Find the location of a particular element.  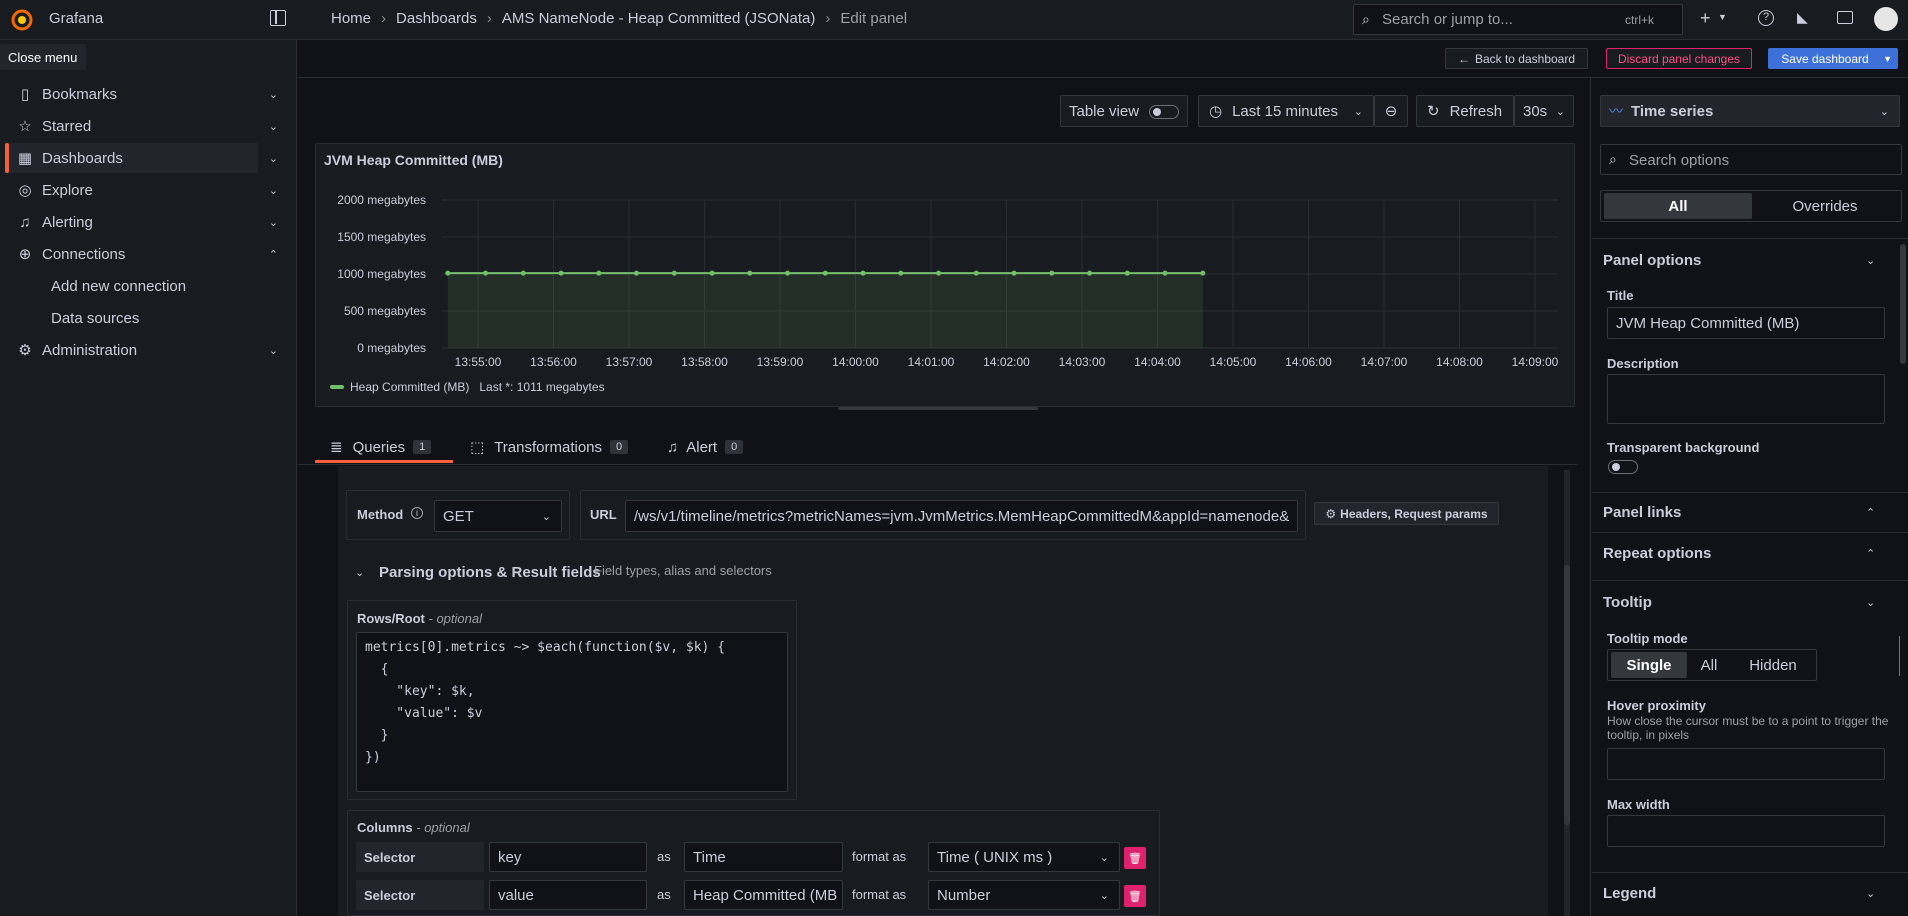

grafana-logo-icon is located at coordinates (22, 21).